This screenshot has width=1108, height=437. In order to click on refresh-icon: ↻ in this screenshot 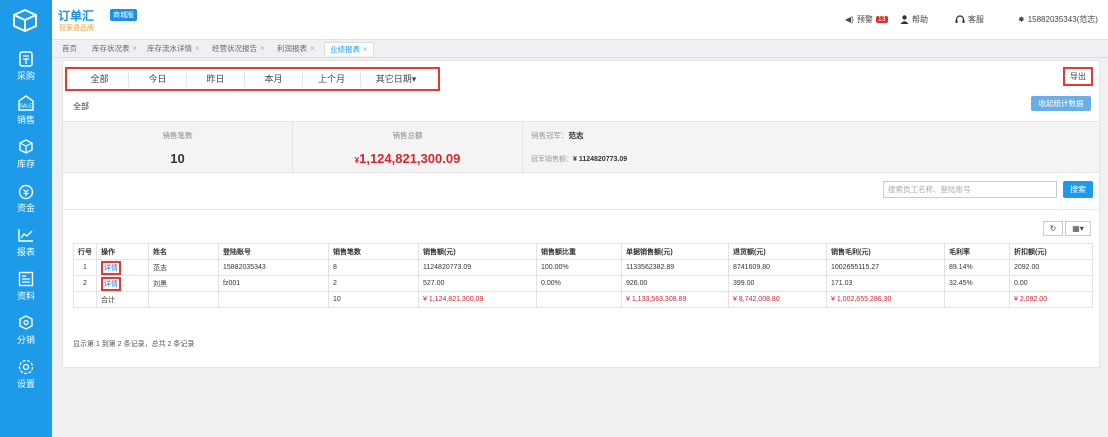, I will do `click(1053, 228)`.